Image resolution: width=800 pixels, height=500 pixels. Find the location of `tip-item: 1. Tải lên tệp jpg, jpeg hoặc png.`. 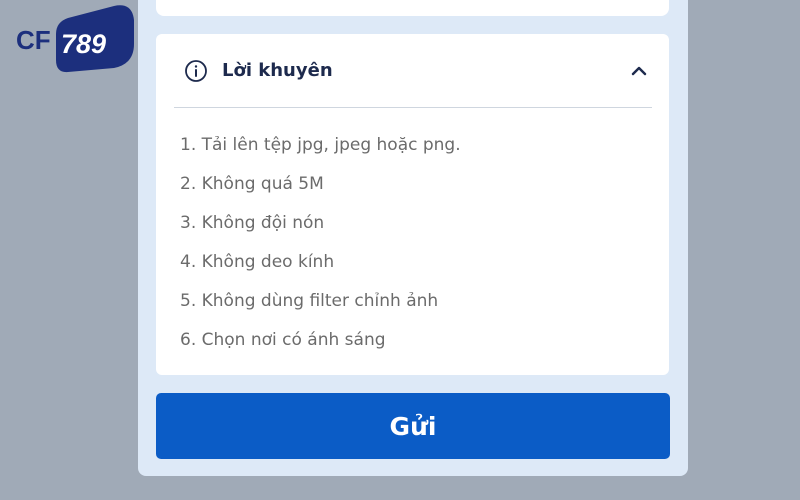

tip-item: 1. Tải lên tệp jpg, jpeg hoặc png. is located at coordinates (320, 145).